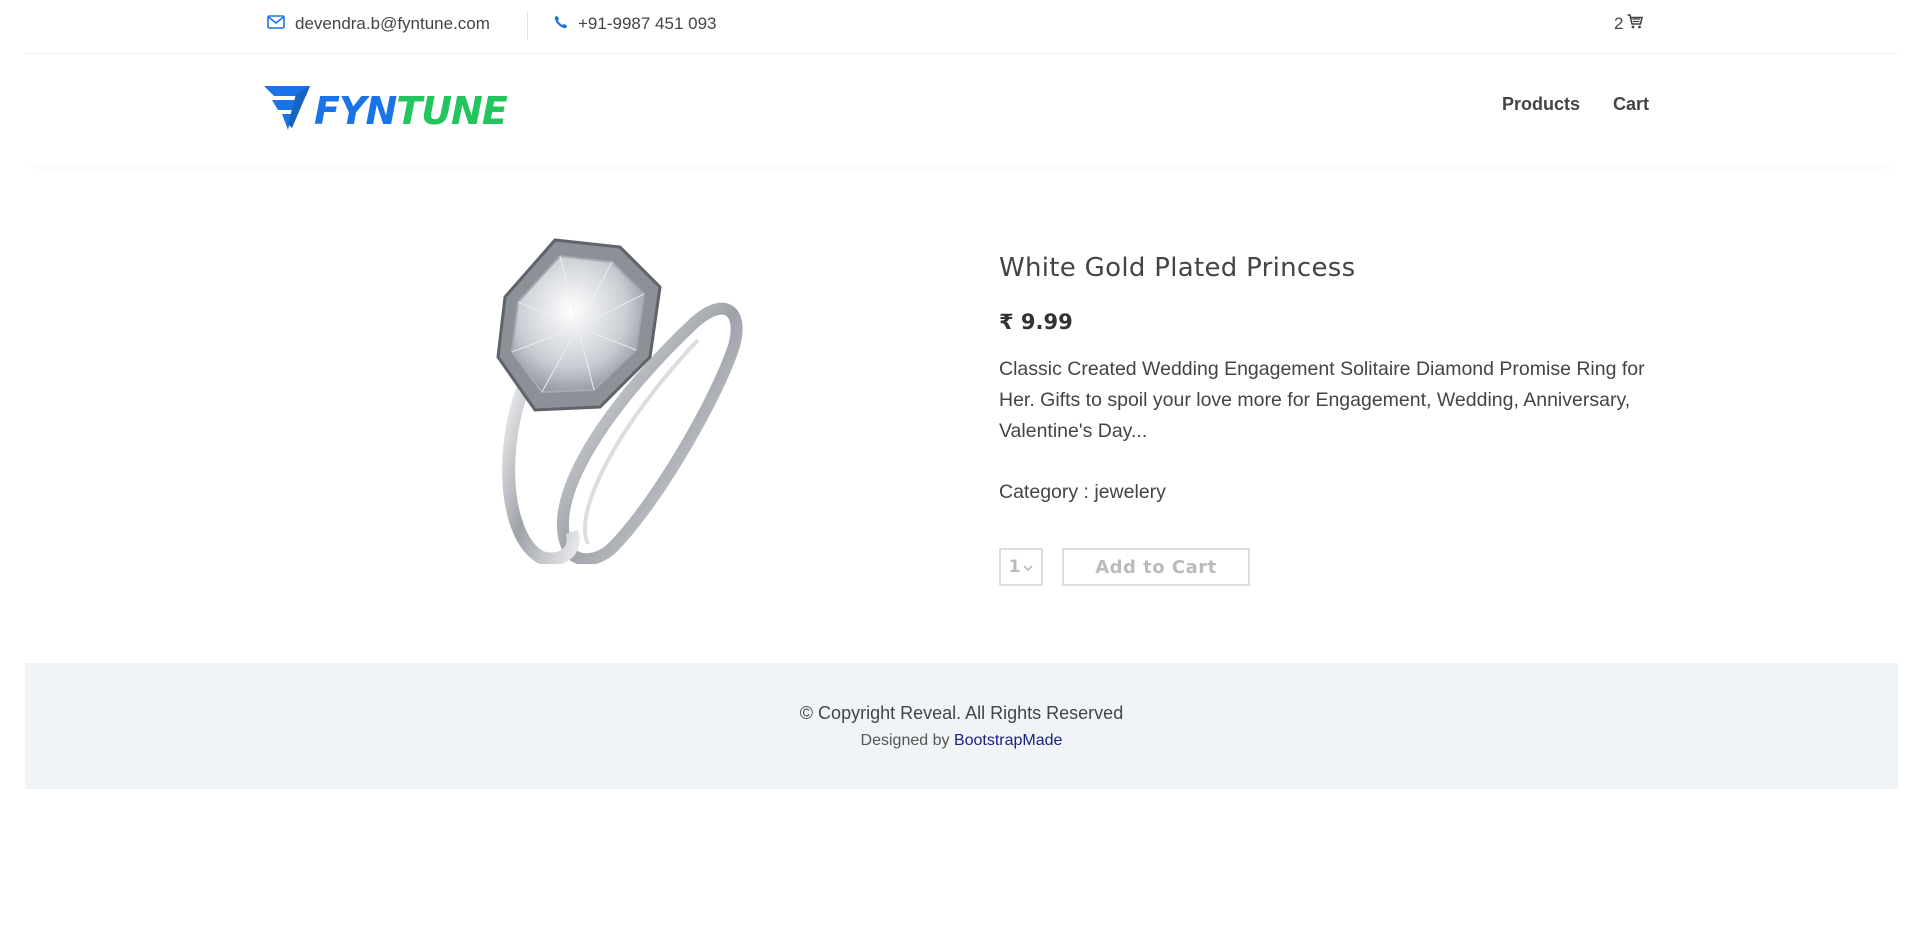  What do you see at coordinates (1028, 567) in the screenshot?
I see `chevron-down-icon` at bounding box center [1028, 567].